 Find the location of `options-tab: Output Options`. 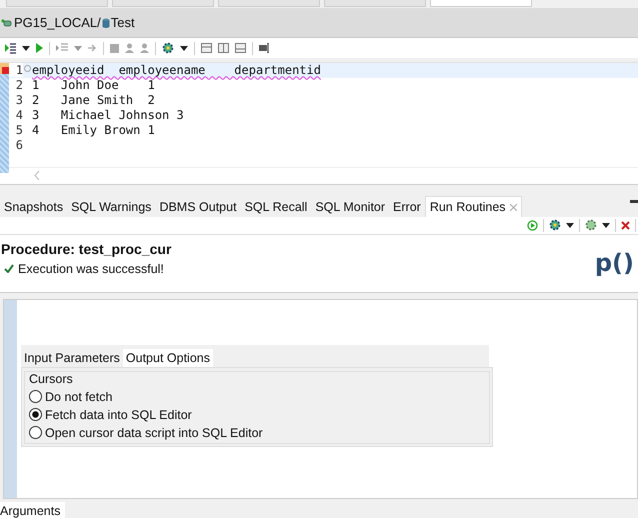

options-tab: Output Options is located at coordinates (167, 357).